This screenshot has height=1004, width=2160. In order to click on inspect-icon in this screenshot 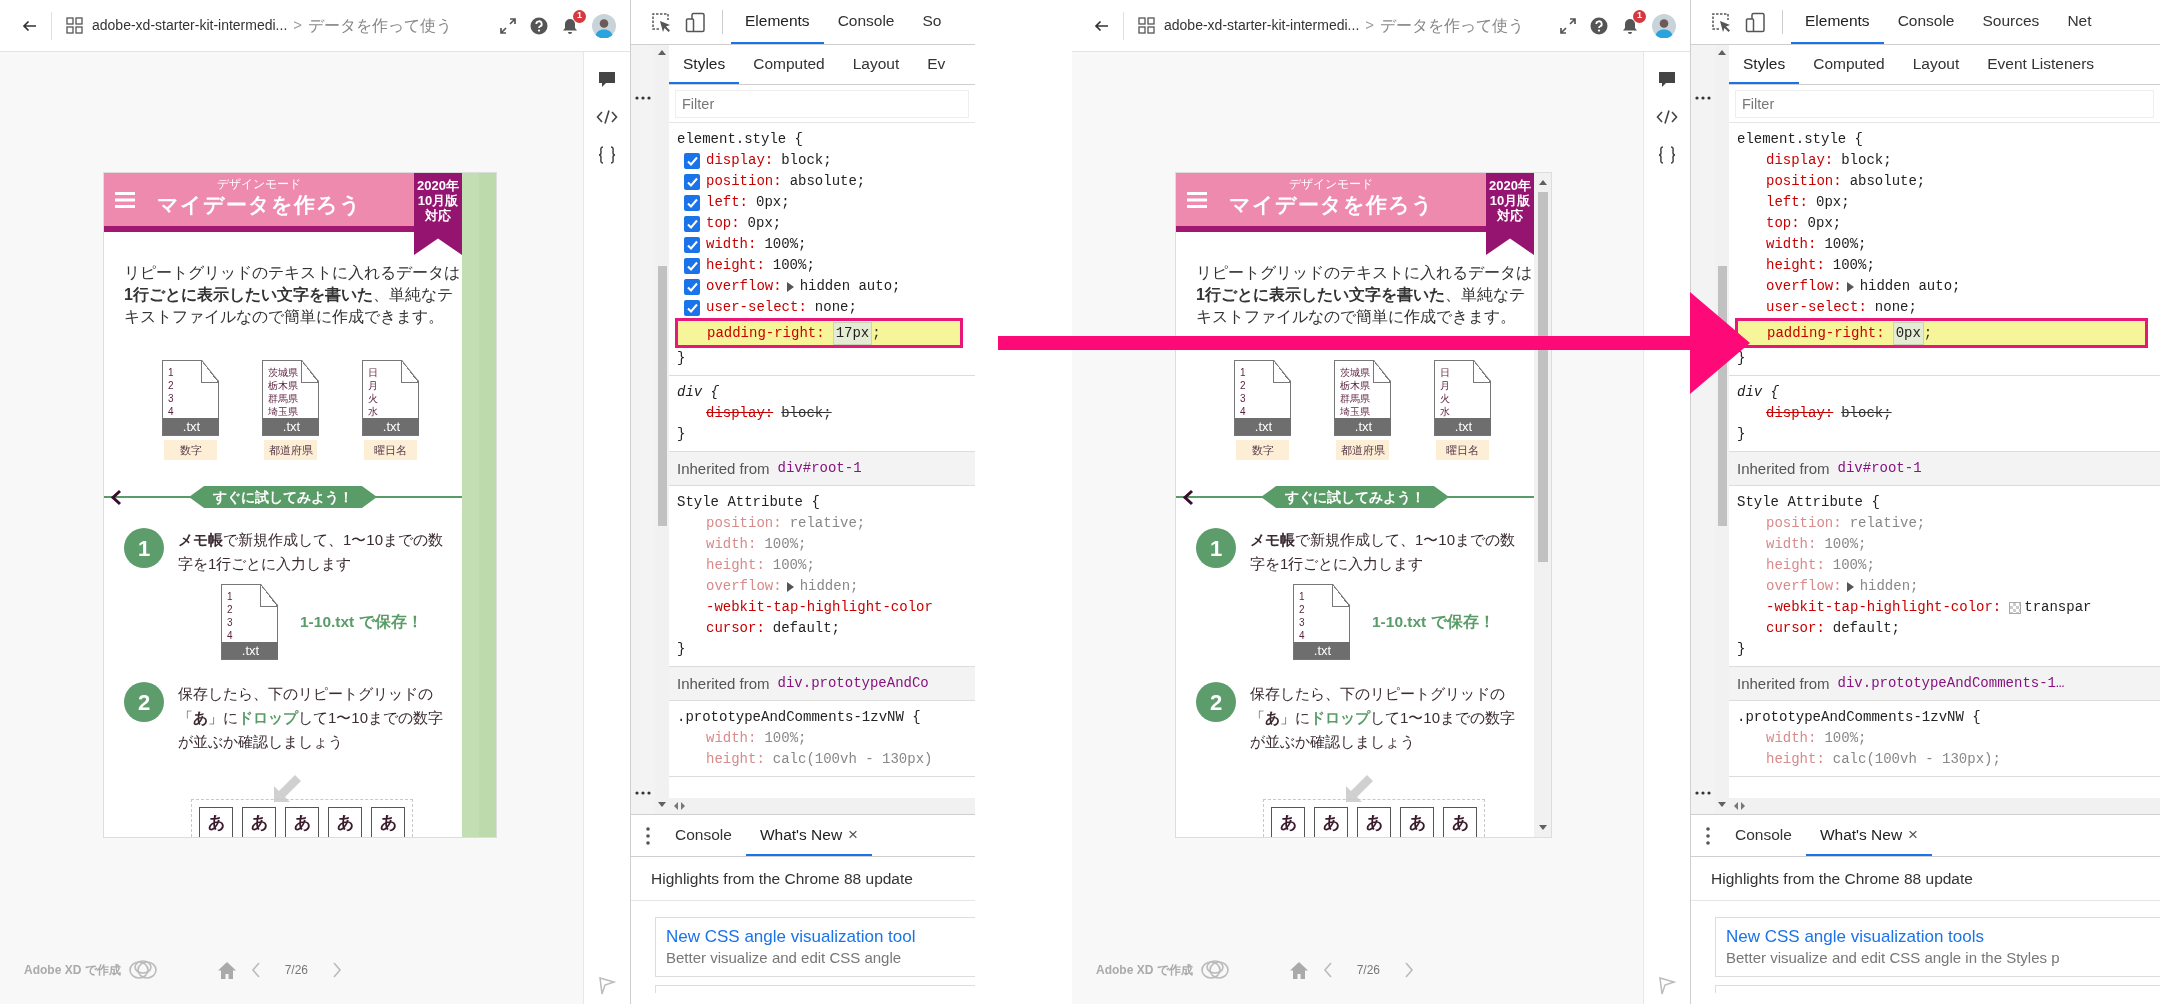, I will do `click(1721, 22)`.